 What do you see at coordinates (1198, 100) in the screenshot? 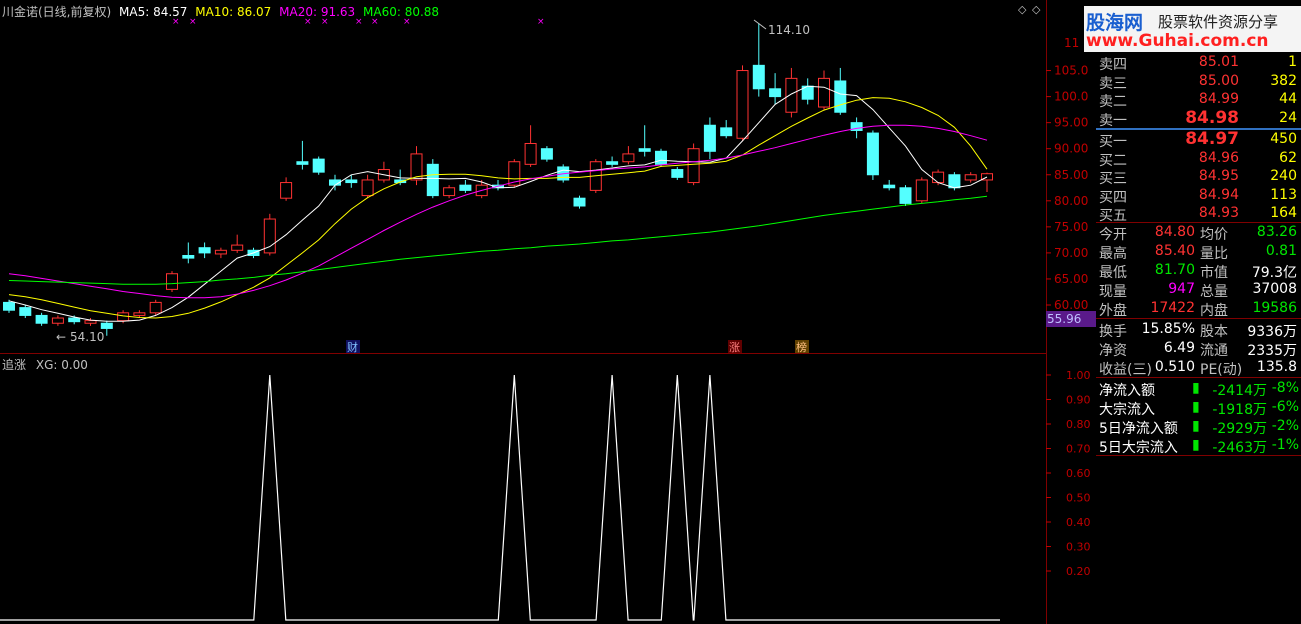
I see `ask-row: 卖二 84.99 44` at bounding box center [1198, 100].